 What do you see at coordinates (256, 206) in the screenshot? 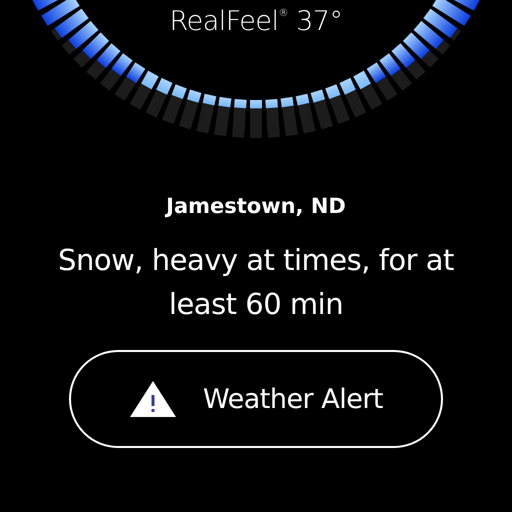
I see `location-name: Jamestown, ND` at bounding box center [256, 206].